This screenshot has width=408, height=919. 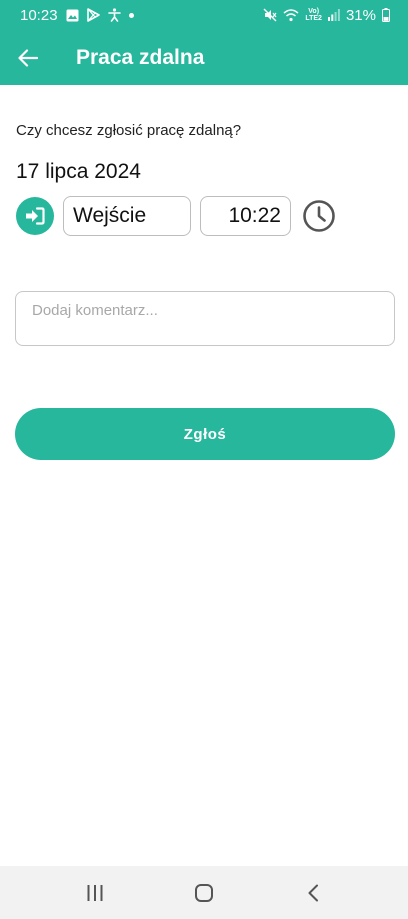 What do you see at coordinates (78, 171) in the screenshot?
I see `report-date: 17 lipca 2024` at bounding box center [78, 171].